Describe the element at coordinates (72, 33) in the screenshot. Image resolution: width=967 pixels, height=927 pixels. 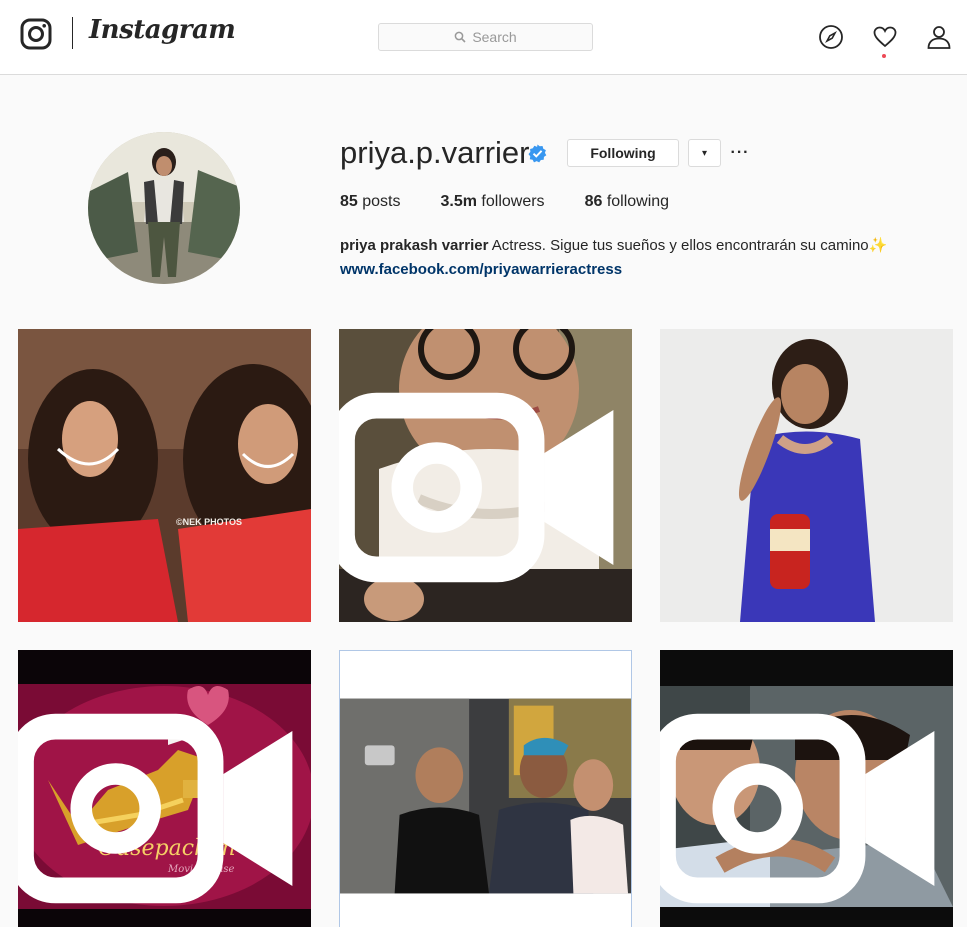
I see `logo-divider` at that location.